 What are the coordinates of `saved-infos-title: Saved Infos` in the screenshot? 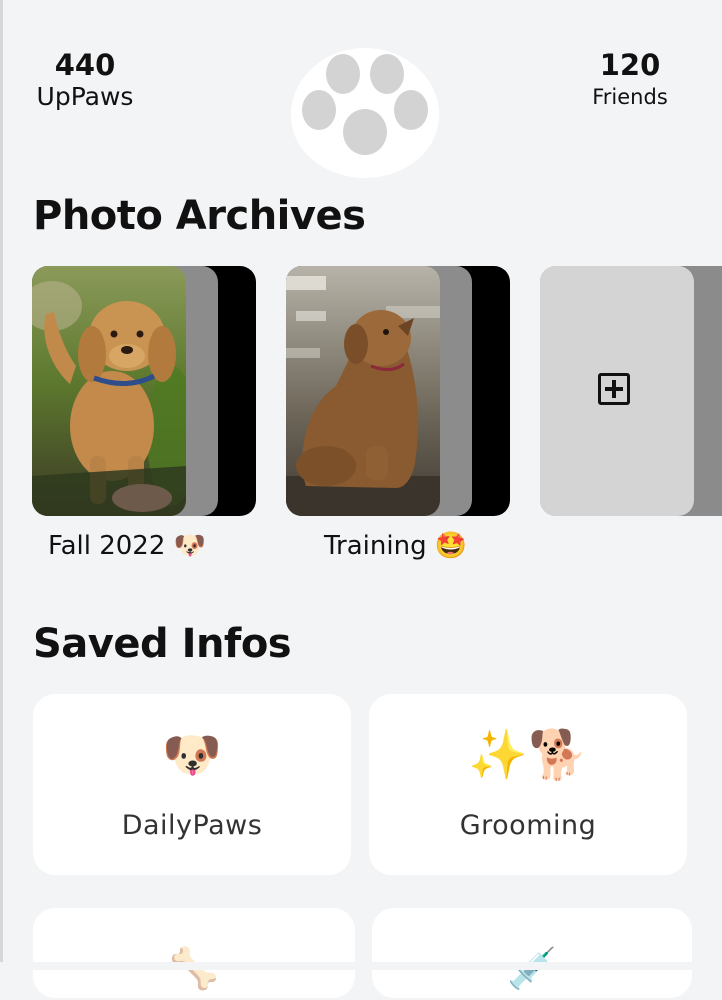 It's located at (162, 644).